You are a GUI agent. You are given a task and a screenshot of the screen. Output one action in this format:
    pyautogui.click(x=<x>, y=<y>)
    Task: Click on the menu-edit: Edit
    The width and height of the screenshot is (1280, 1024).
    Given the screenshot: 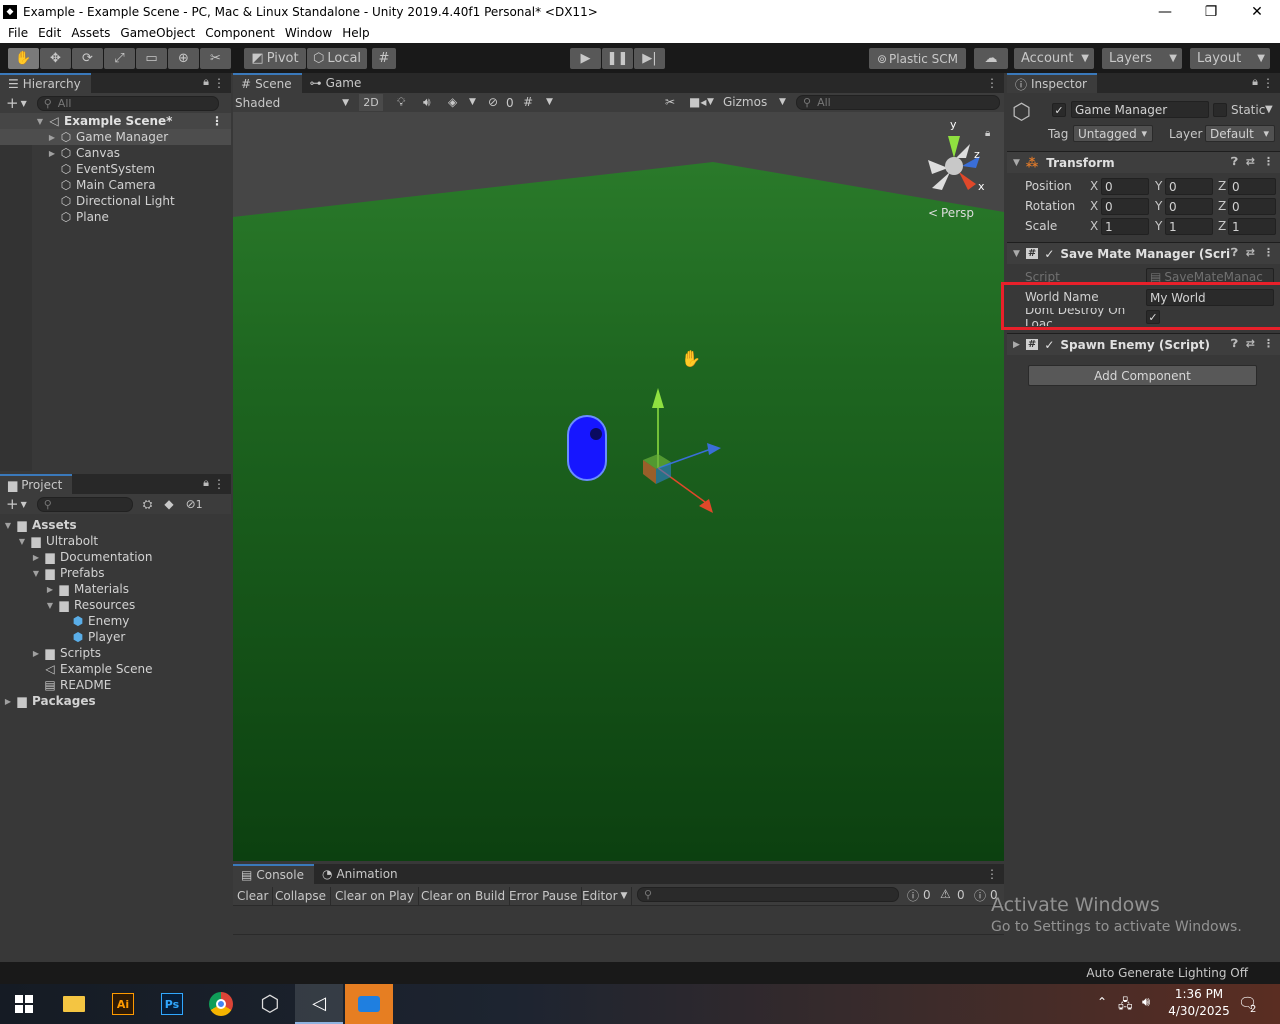 What is the action you would take?
    pyautogui.click(x=49, y=33)
    